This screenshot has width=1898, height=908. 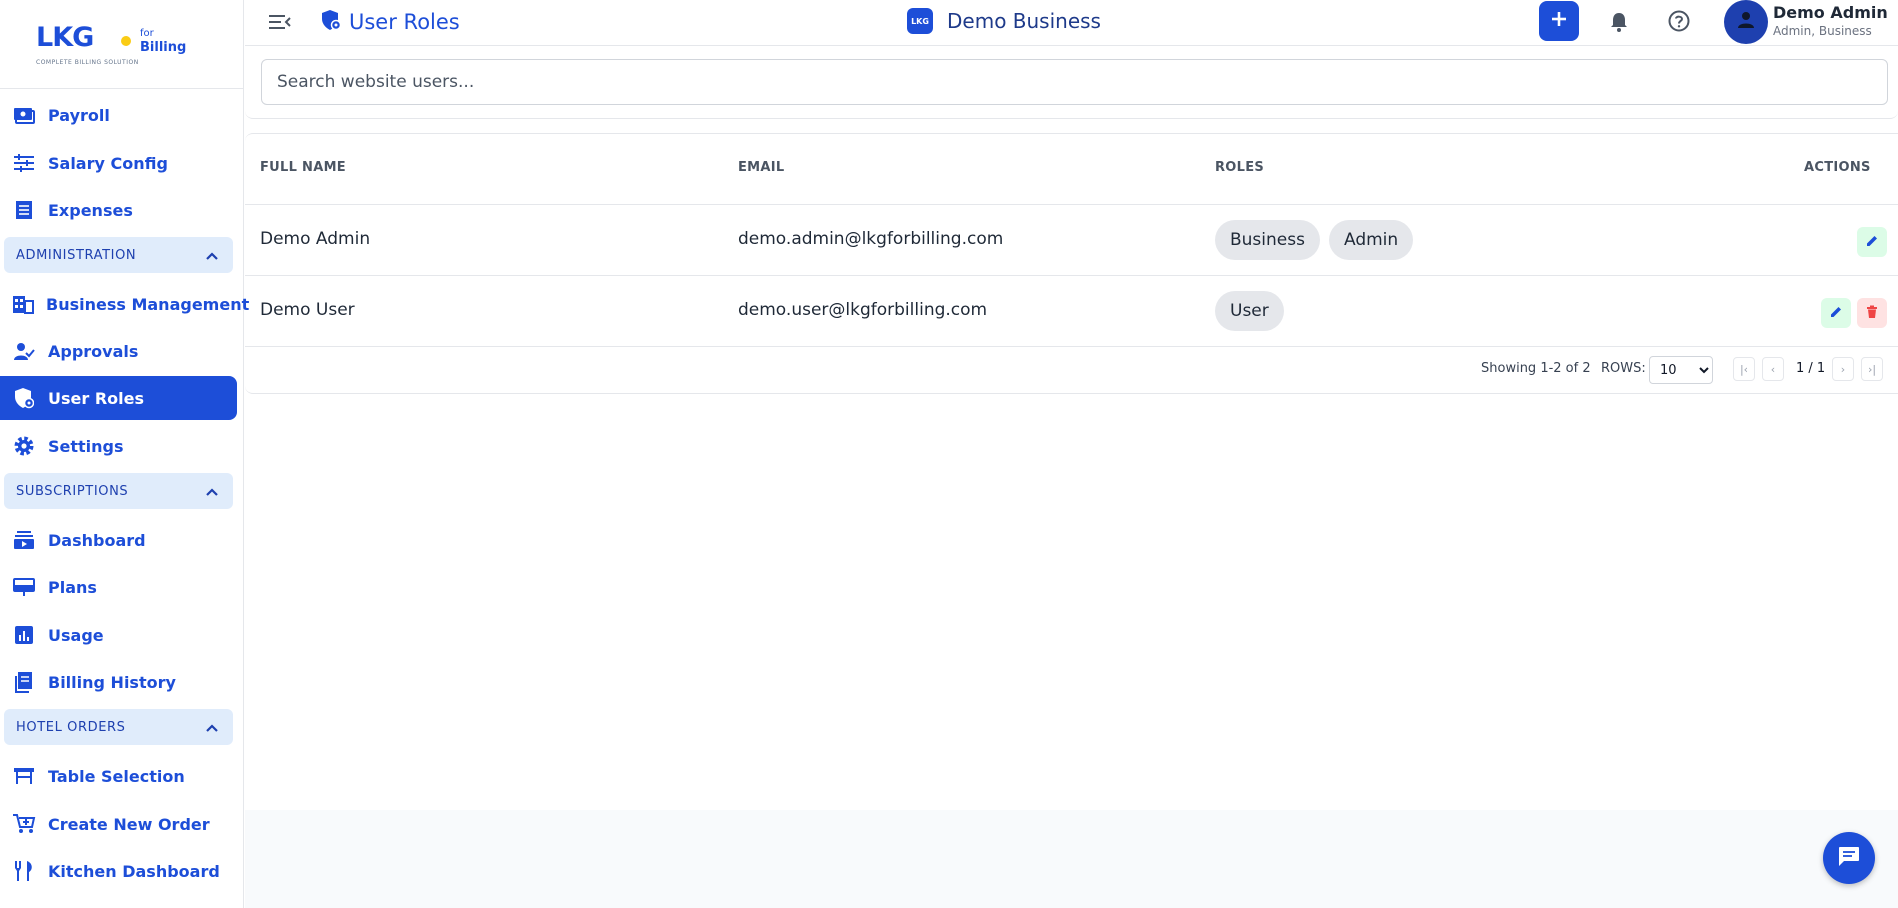 I want to click on sidebar-item-settings: Settings, so click(x=118, y=446).